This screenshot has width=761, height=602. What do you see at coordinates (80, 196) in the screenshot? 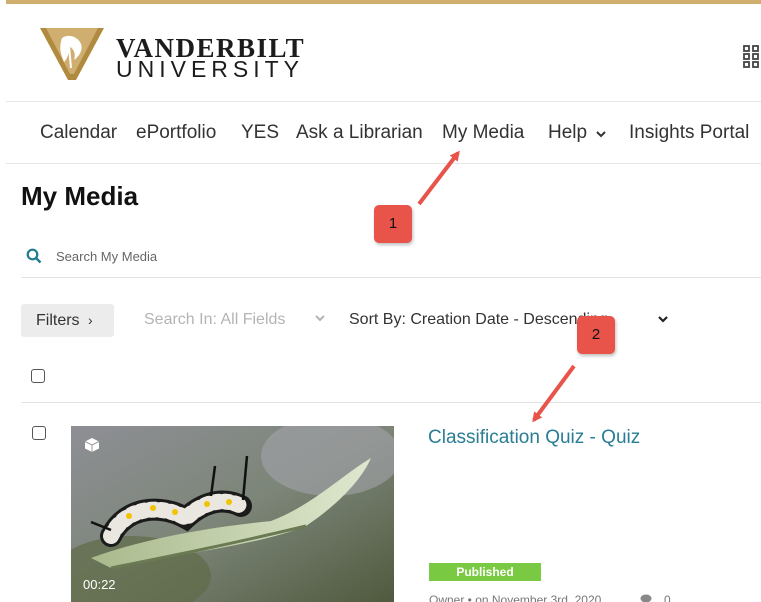
I see `page-title: My Media` at bounding box center [80, 196].